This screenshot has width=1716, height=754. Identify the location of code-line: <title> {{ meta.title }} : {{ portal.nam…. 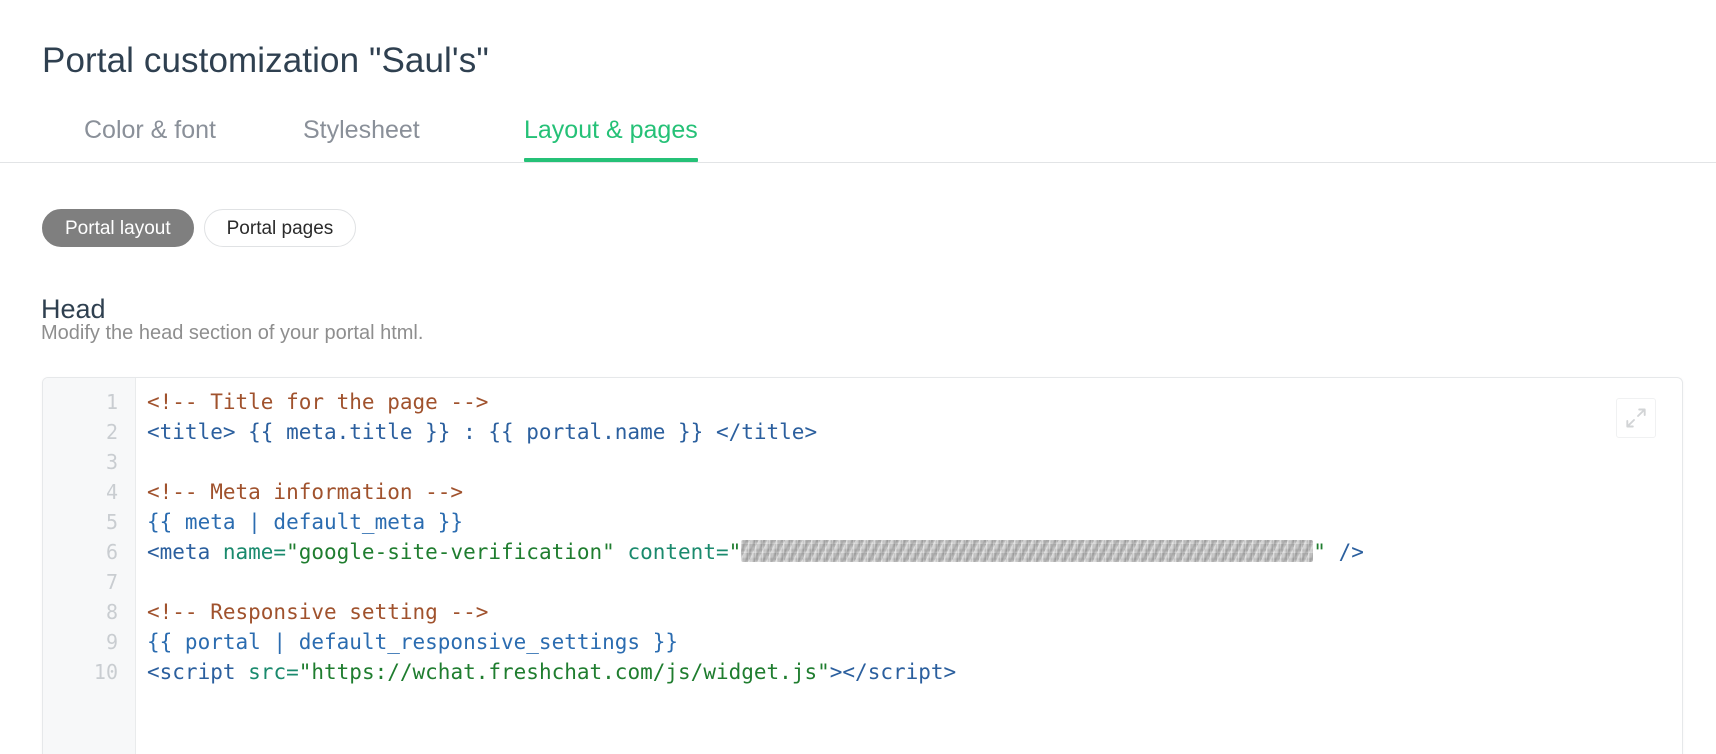
(914, 432).